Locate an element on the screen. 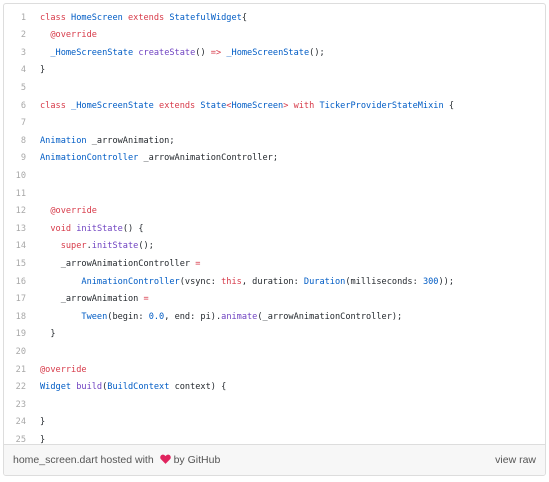 The image size is (549, 482). code-token: (); is located at coordinates (317, 52).